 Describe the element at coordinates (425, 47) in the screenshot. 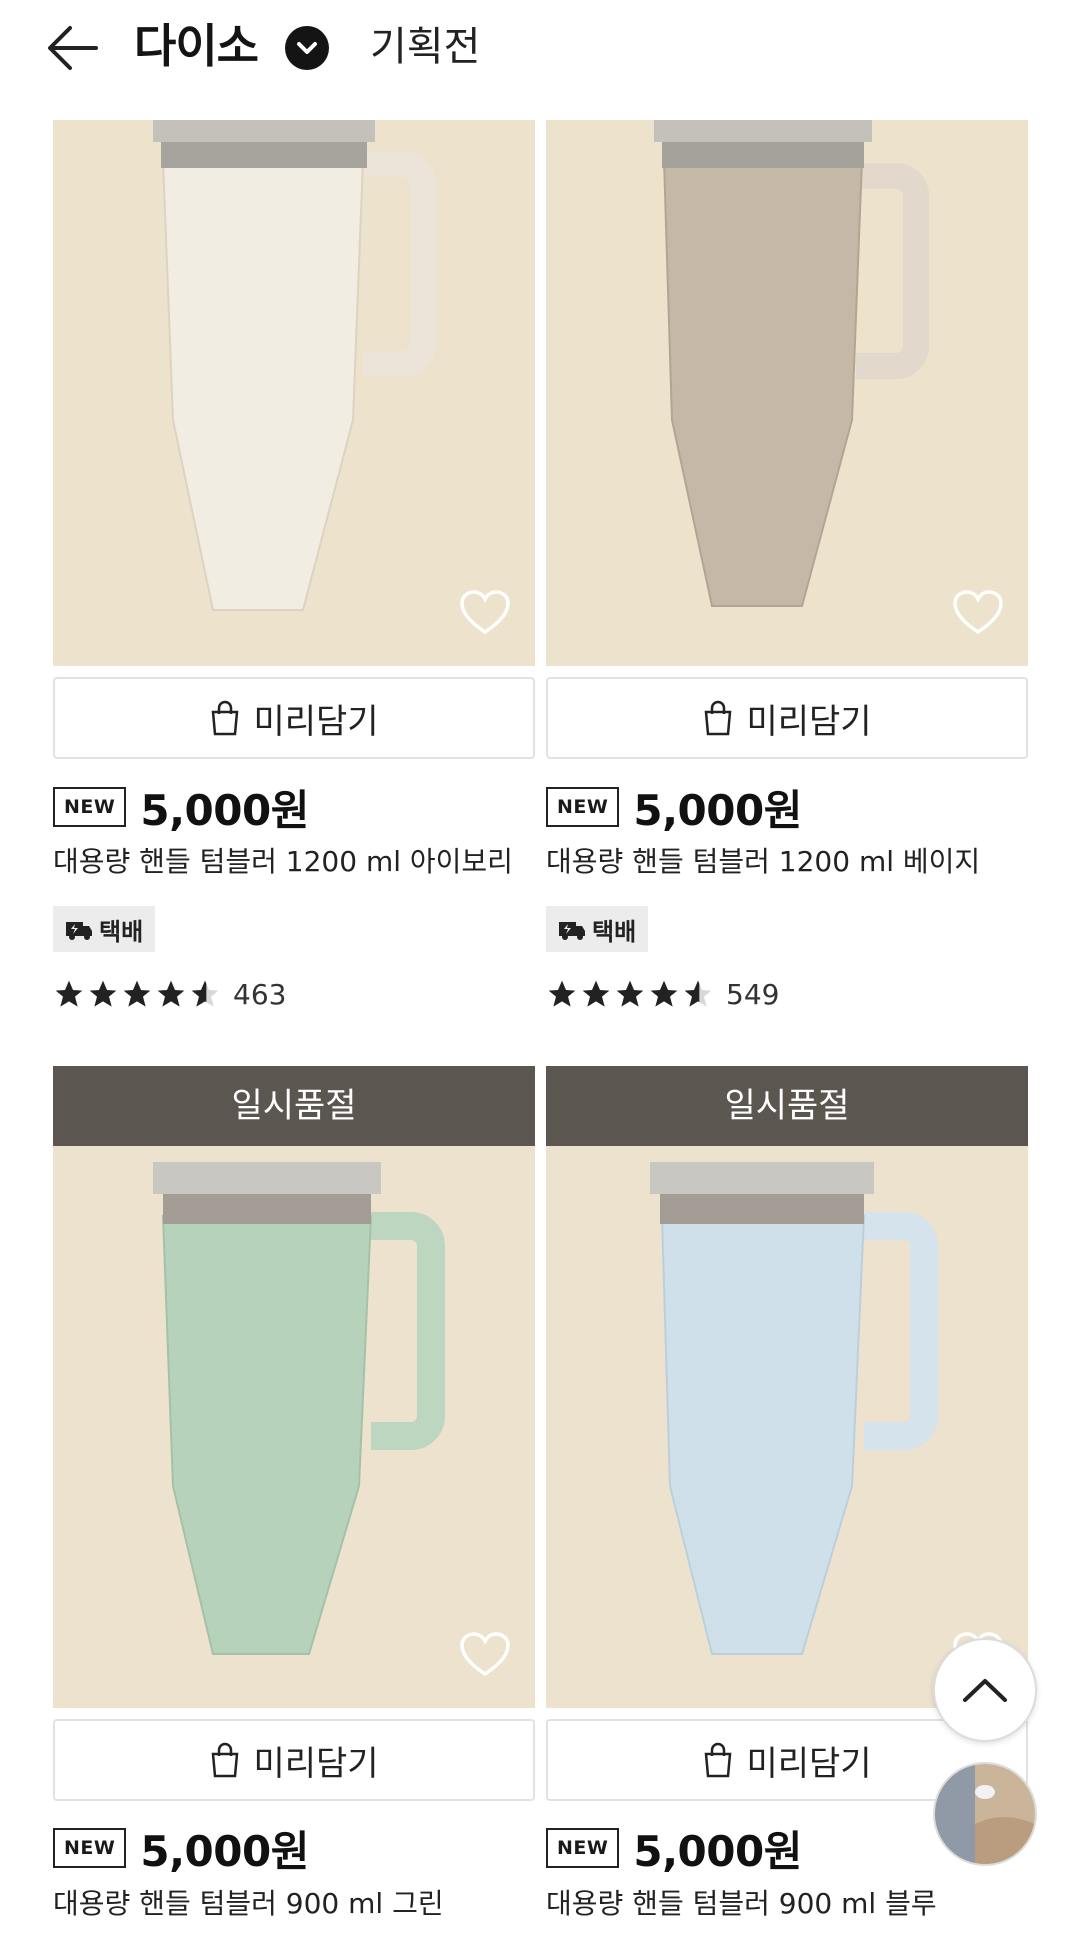

I see `page-subtitle: 기획전` at that location.